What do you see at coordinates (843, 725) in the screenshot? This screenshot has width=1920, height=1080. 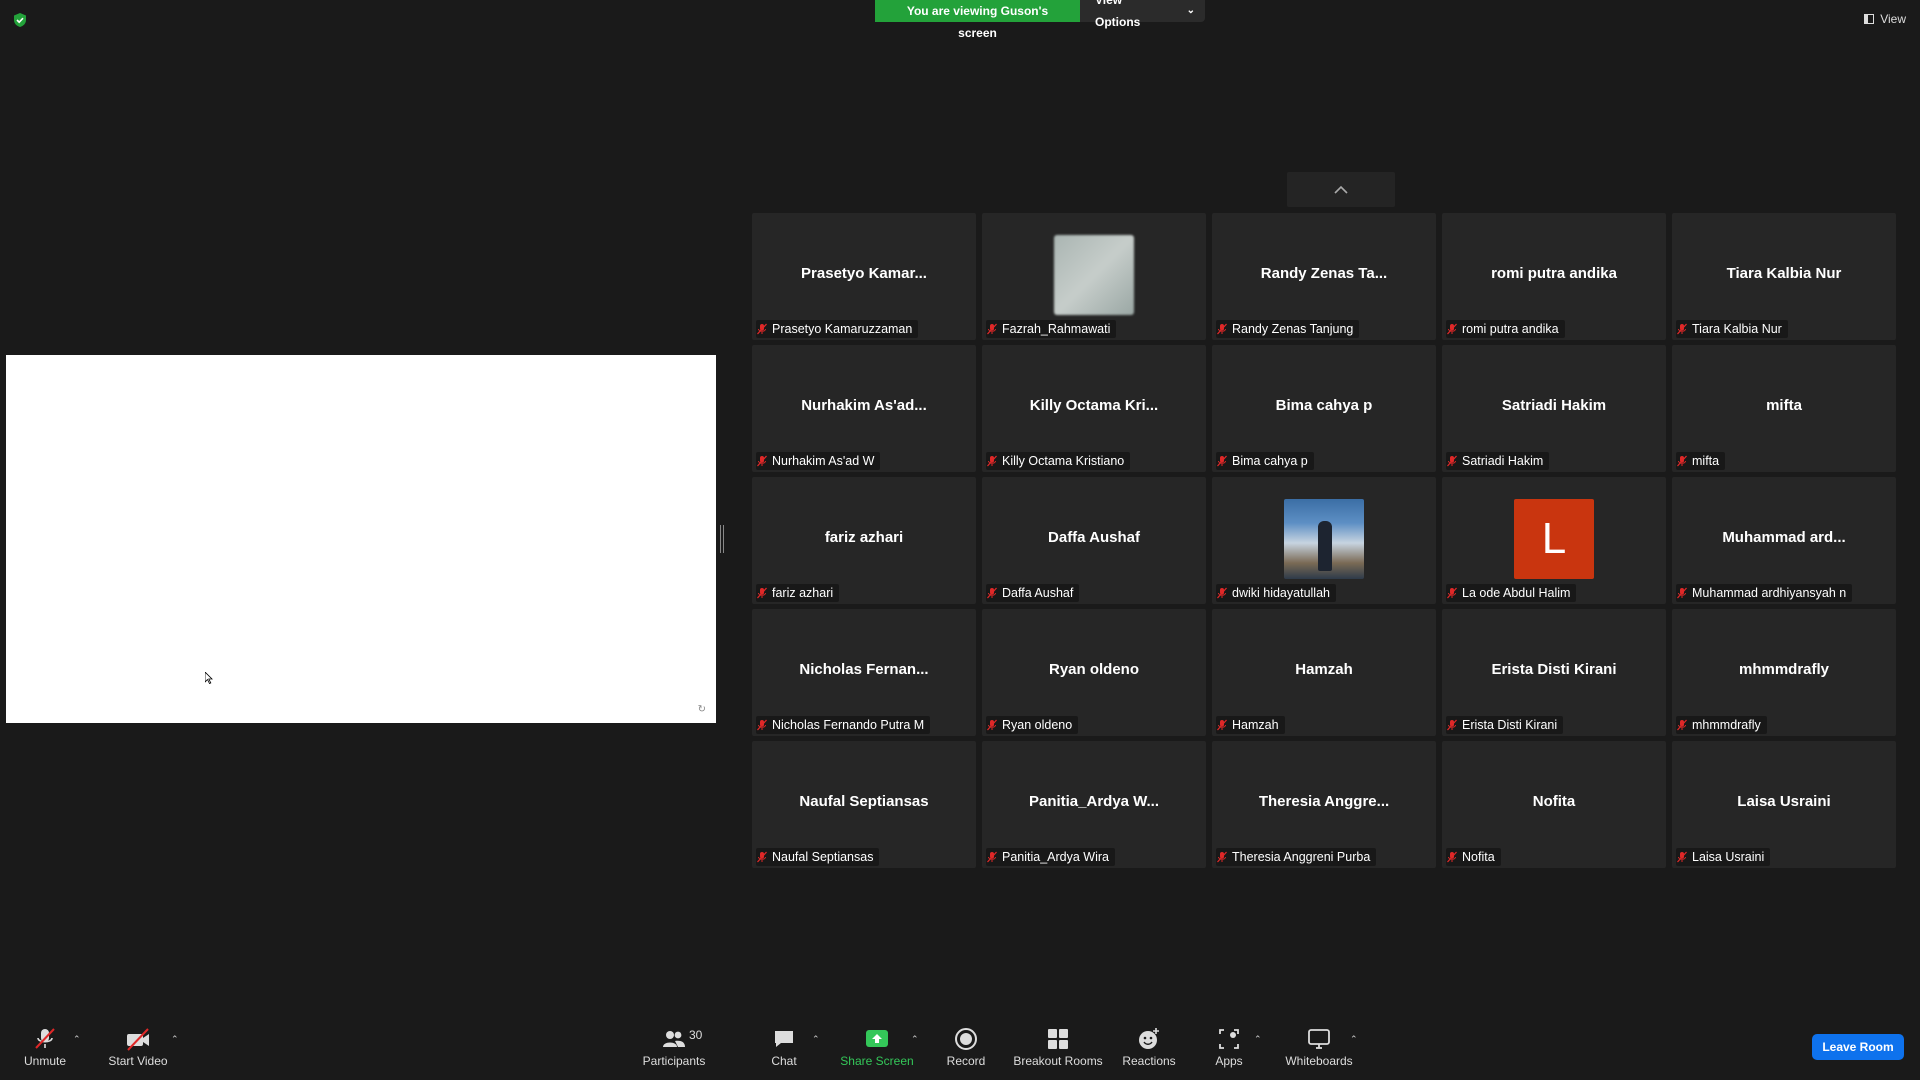 I see `participant-name-label: Nicholas Fernando Putra M` at bounding box center [843, 725].